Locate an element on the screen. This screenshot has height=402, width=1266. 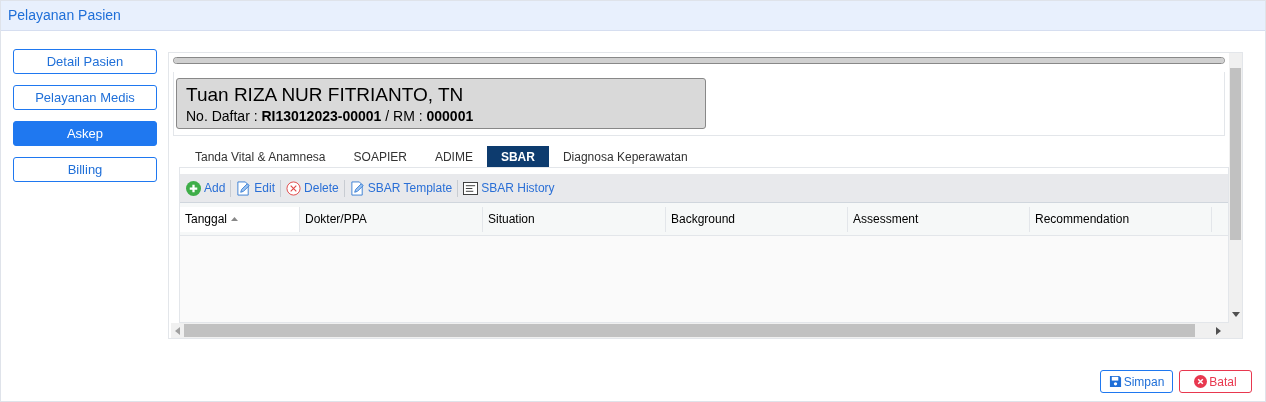
column-header: Tanggal is located at coordinates (240, 219).